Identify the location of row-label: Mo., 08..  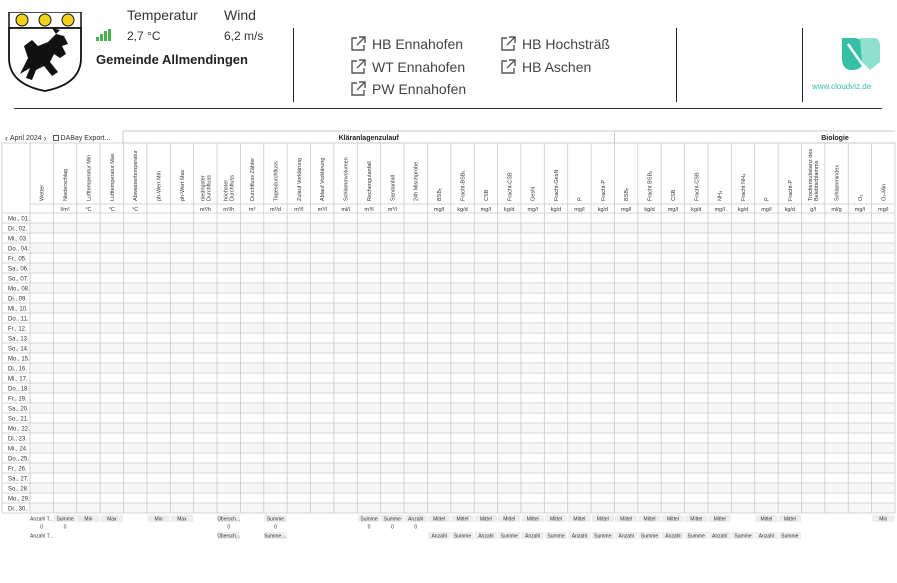
(19, 290).